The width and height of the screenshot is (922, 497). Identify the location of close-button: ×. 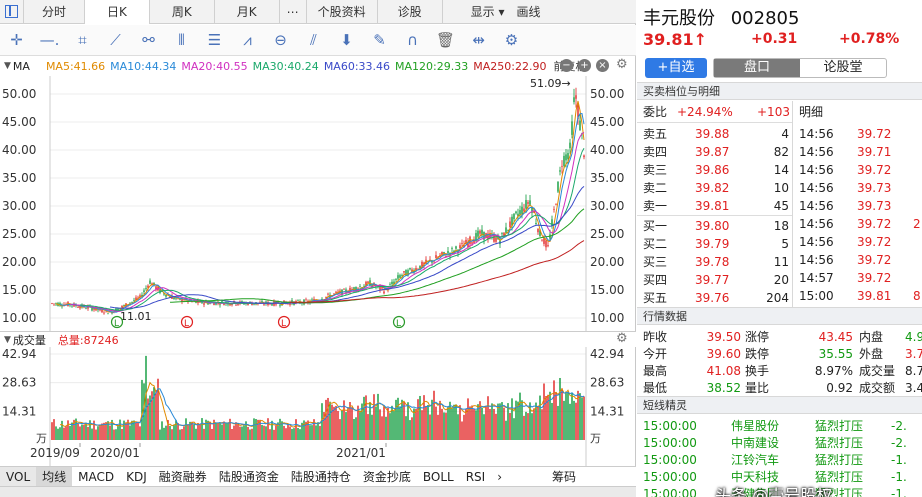
(602, 65).